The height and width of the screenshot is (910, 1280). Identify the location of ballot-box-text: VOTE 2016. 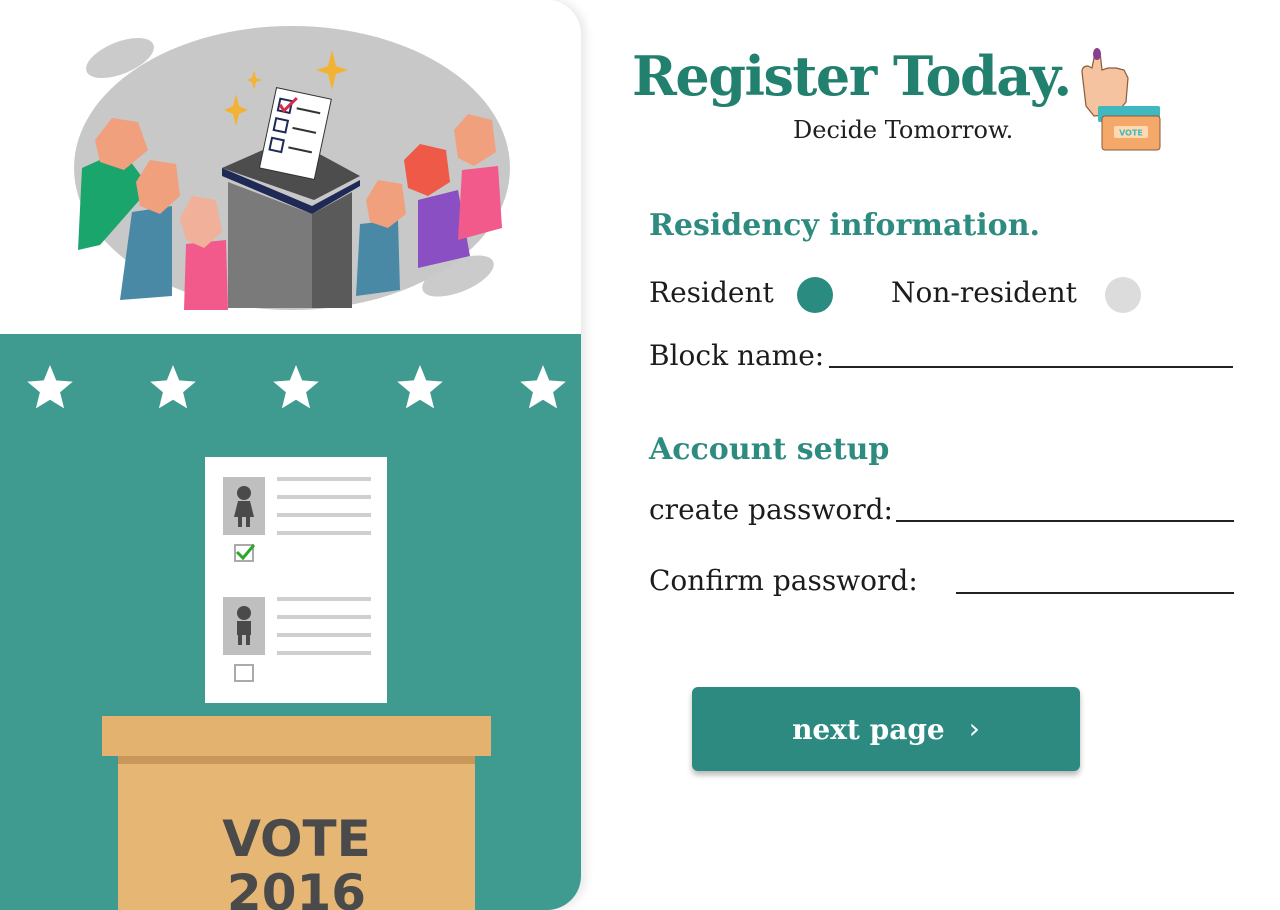
(296, 861).